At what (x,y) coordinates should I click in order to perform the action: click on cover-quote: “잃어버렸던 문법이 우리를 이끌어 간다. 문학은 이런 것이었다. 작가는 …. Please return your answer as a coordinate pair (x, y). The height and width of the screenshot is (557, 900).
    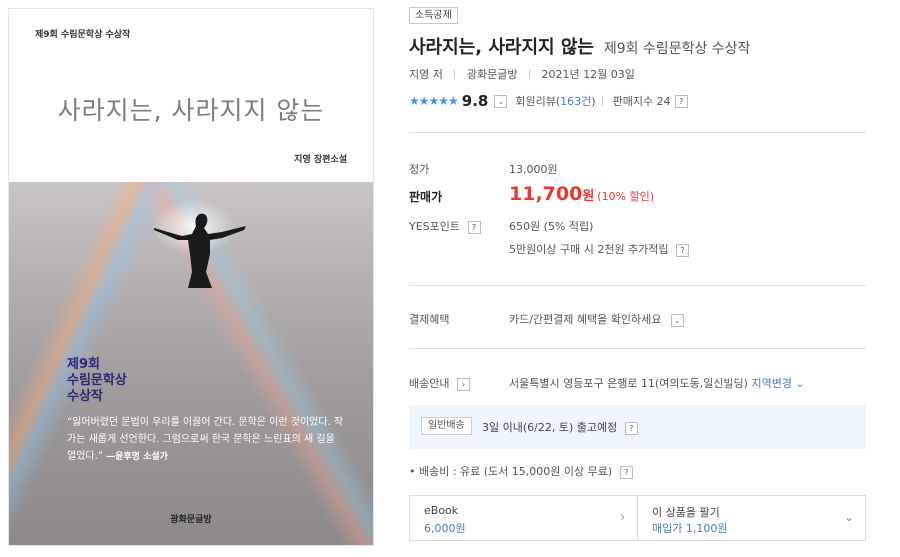
    Looking at the image, I should click on (207, 440).